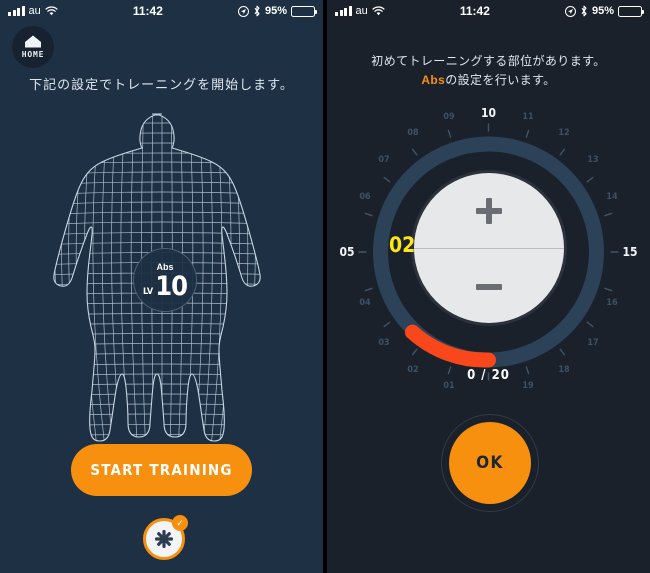 The image size is (650, 573). Describe the element at coordinates (171, 286) in the screenshot. I see `level-badge-number: 10` at that location.